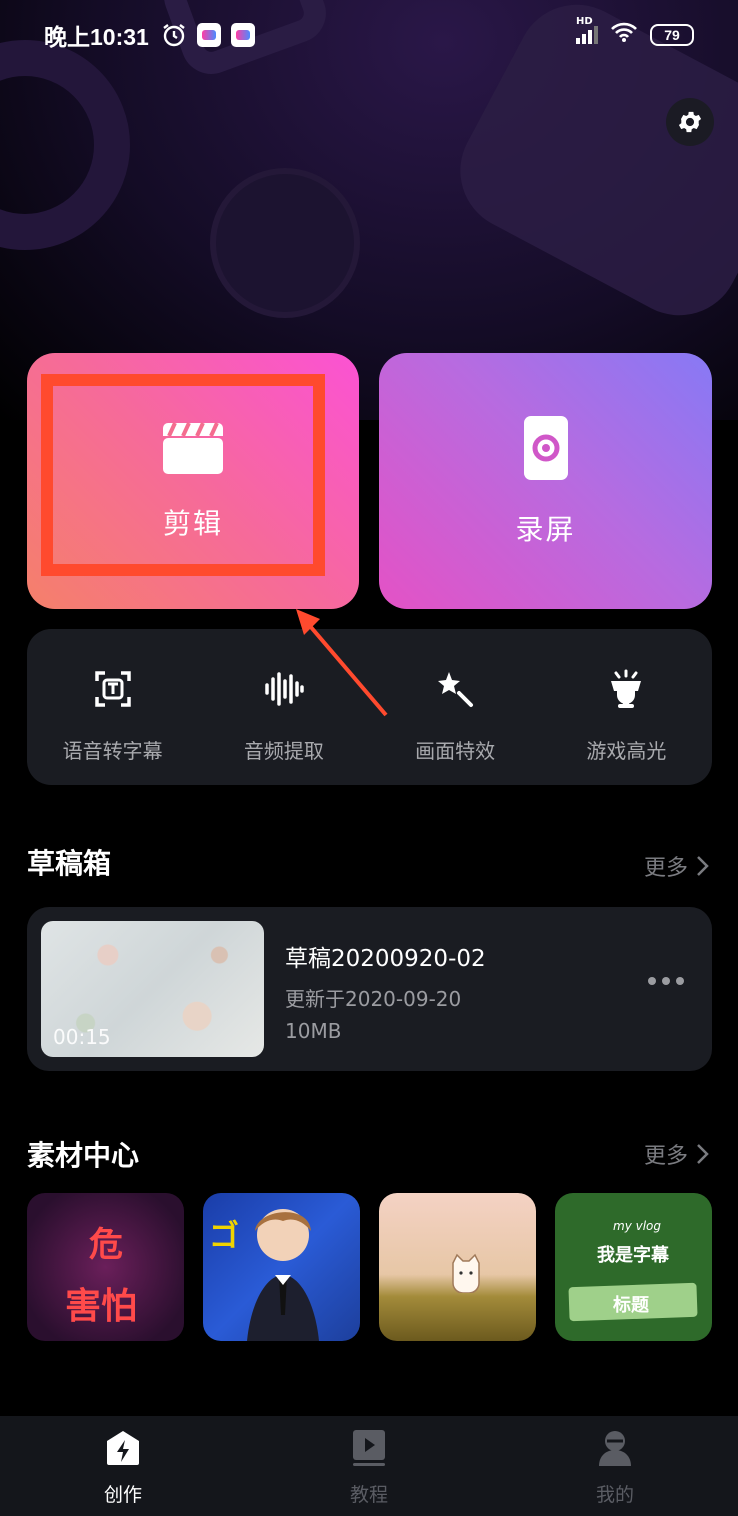  I want to click on cat-illustration, so click(466, 1273).